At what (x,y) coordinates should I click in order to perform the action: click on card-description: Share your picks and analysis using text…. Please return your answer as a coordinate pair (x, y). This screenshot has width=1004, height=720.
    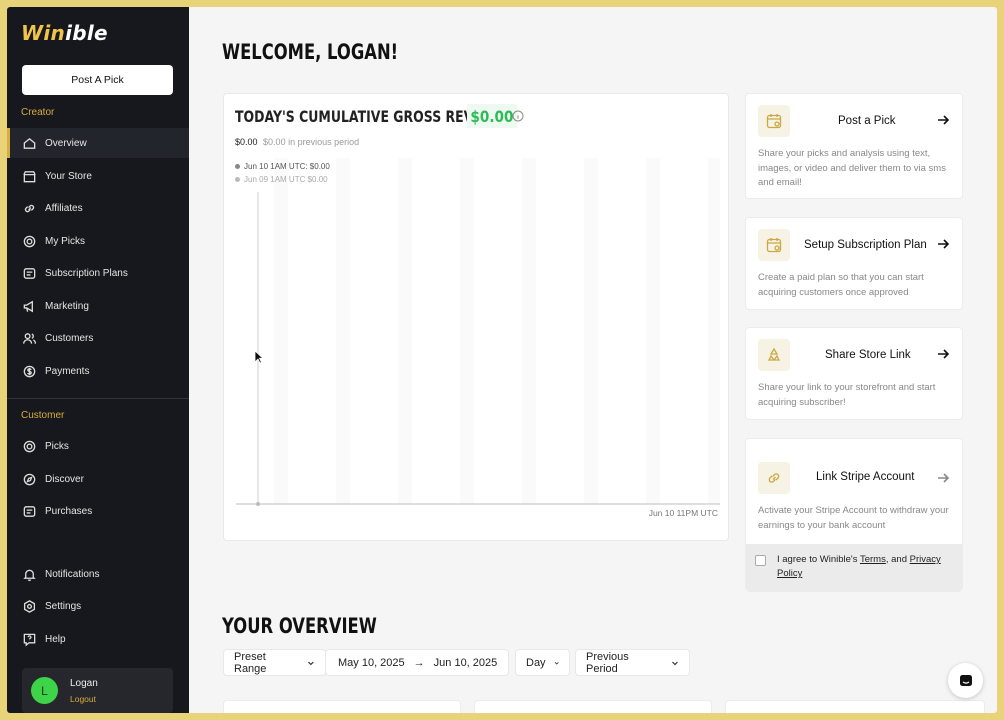
    Looking at the image, I should click on (852, 168).